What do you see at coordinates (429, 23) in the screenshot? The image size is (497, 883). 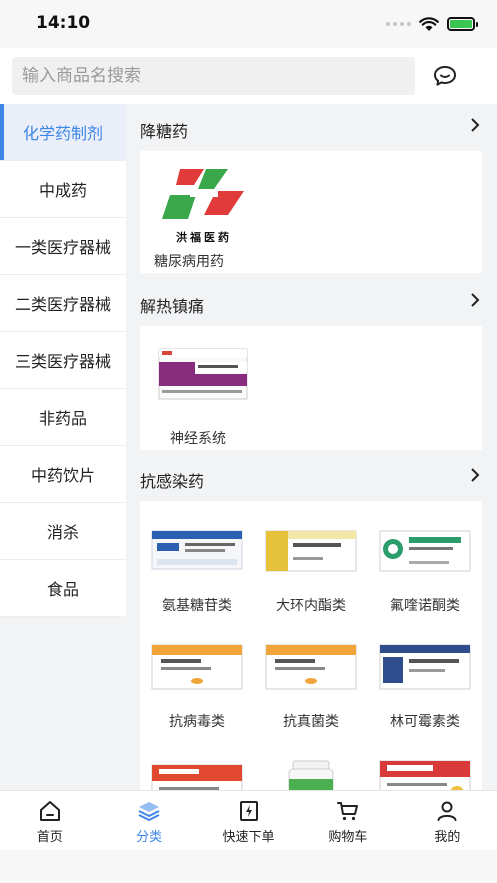 I see `wifi-icon` at bounding box center [429, 23].